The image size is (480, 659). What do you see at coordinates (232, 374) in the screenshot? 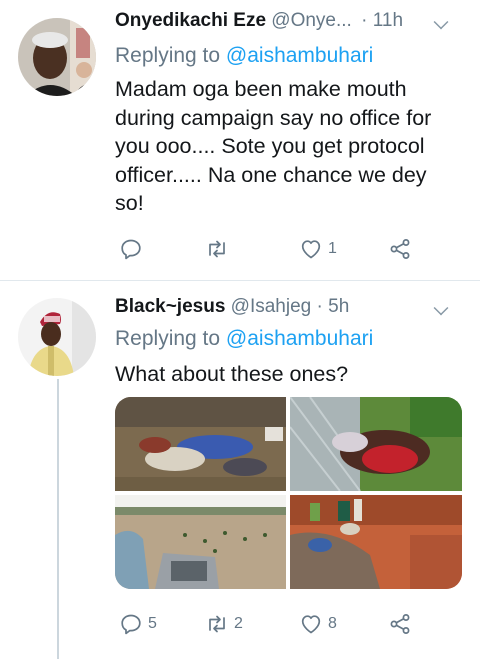
I see `tweet-text: What about these ones?` at bounding box center [232, 374].